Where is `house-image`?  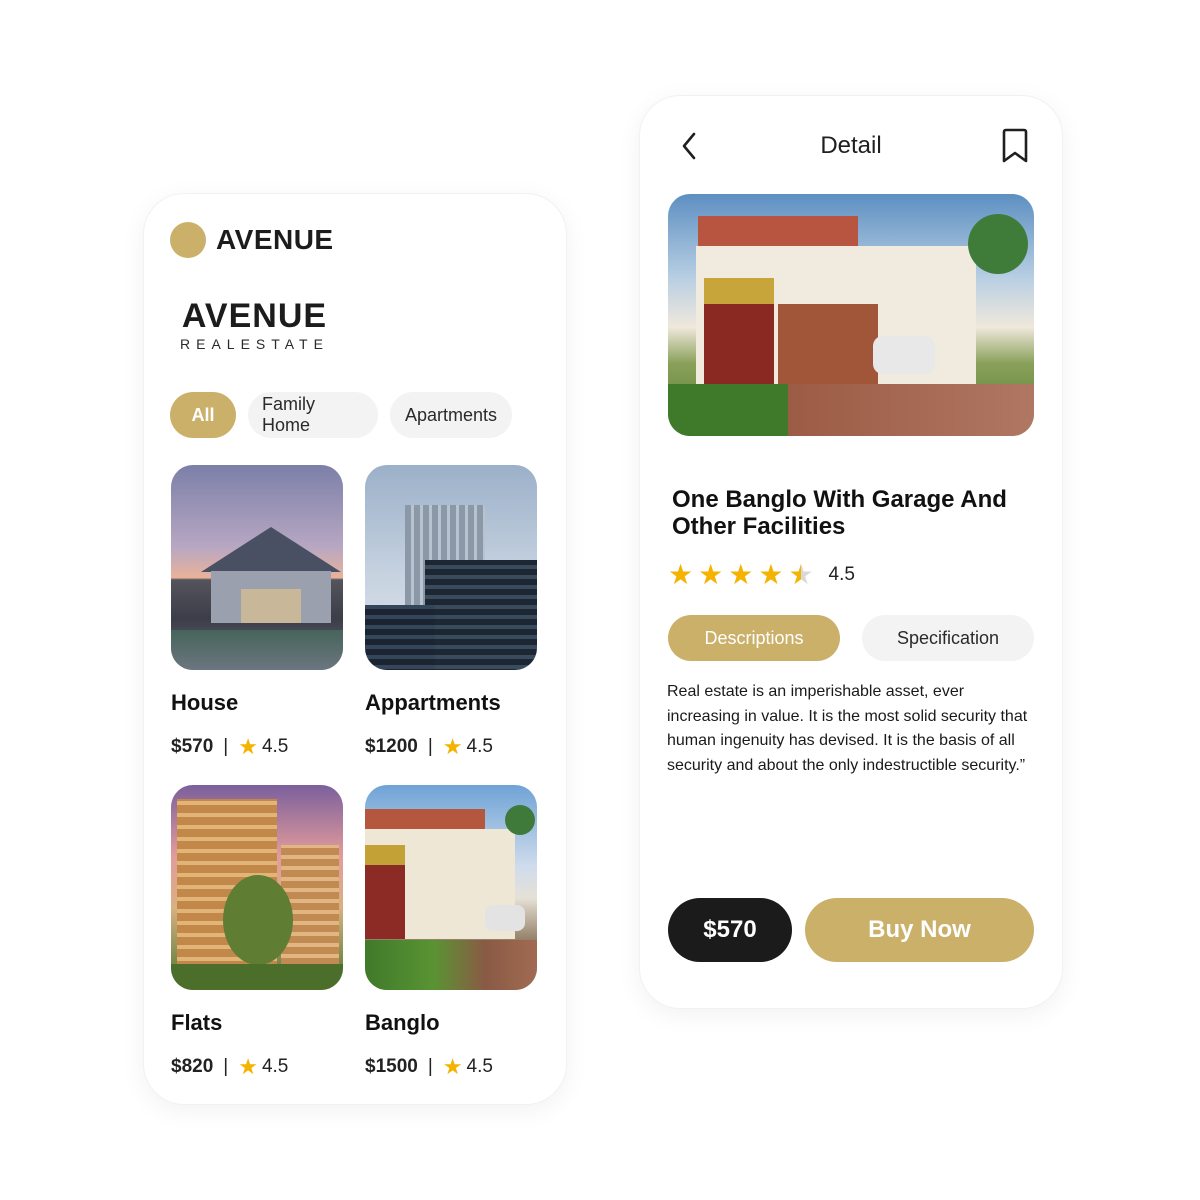
house-image is located at coordinates (257, 567).